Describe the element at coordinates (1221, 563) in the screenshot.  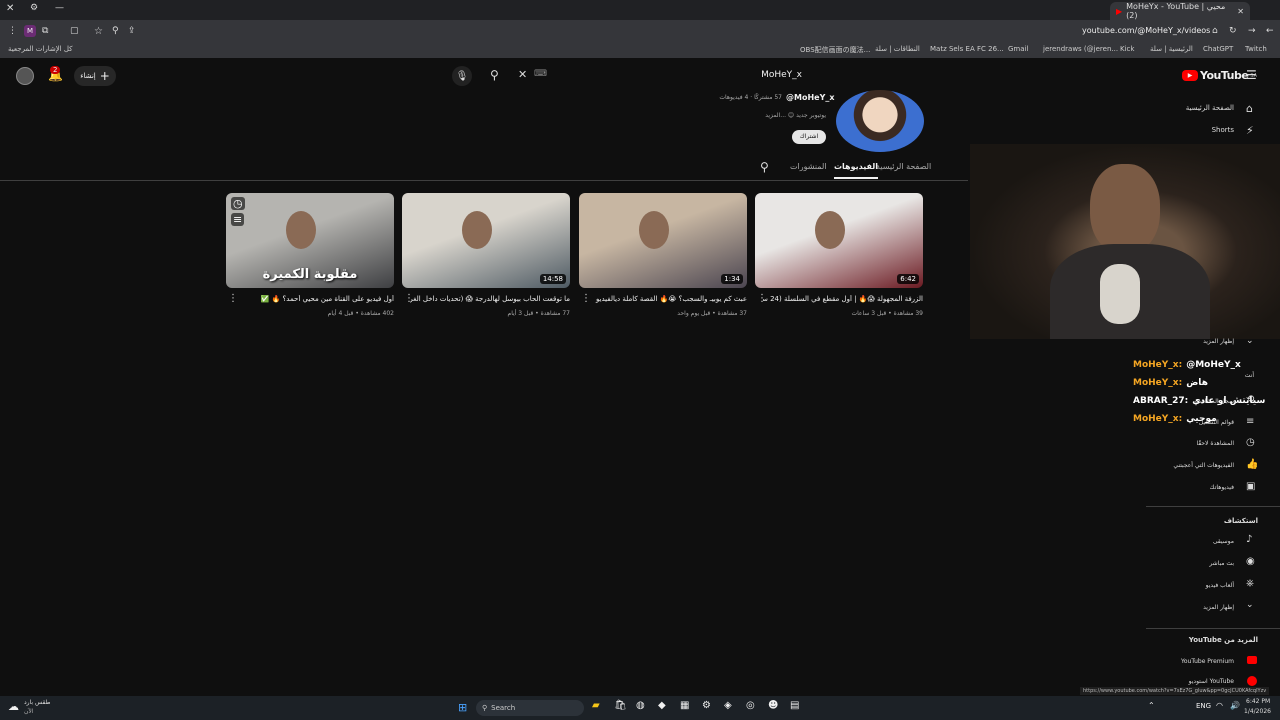
I see `sidebar-live: بث مباشر` at that location.